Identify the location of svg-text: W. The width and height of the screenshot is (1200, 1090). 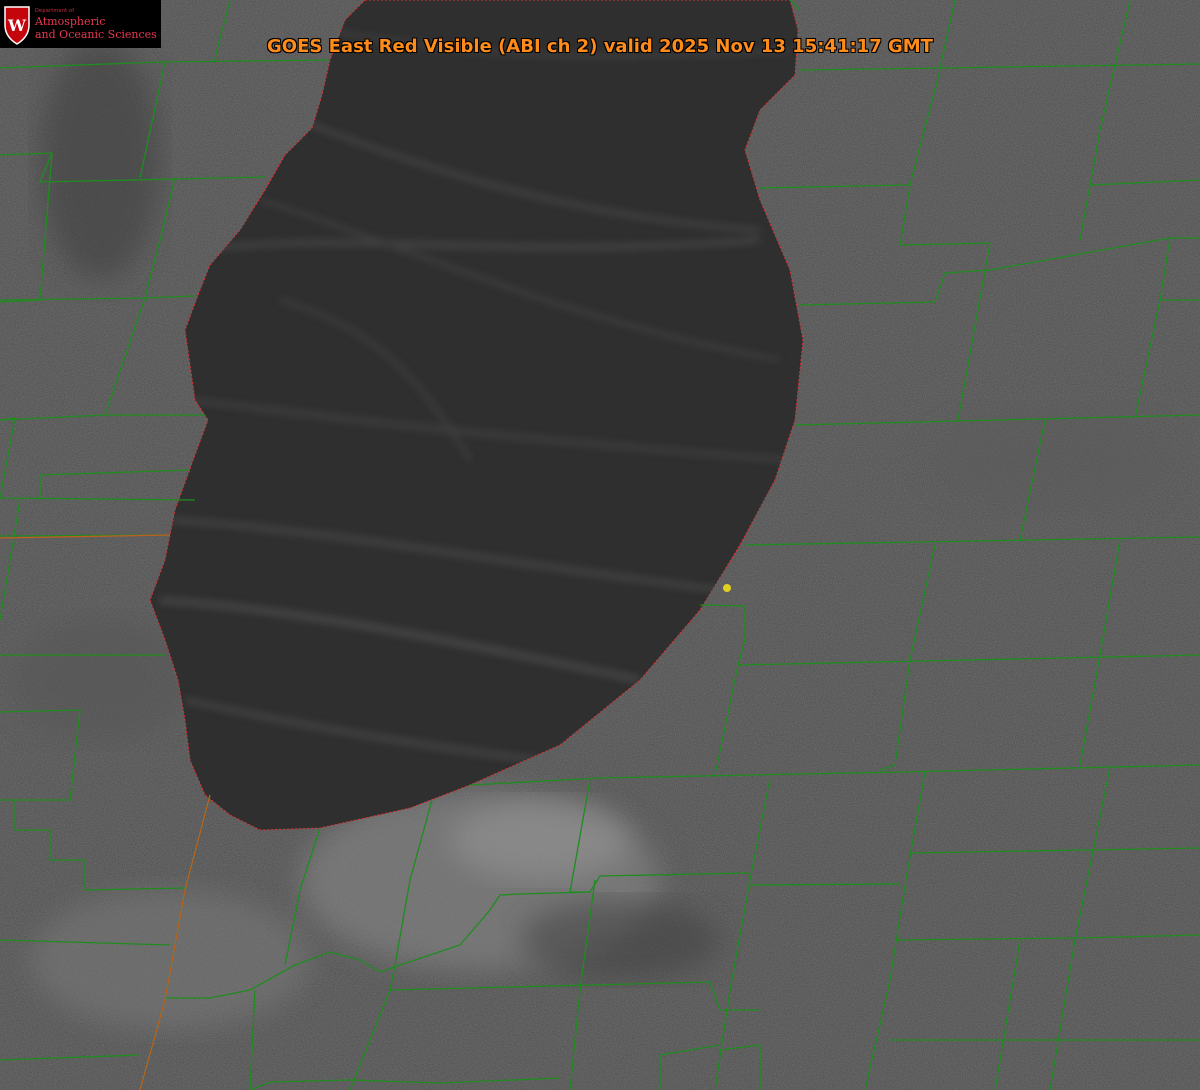
(17, 25).